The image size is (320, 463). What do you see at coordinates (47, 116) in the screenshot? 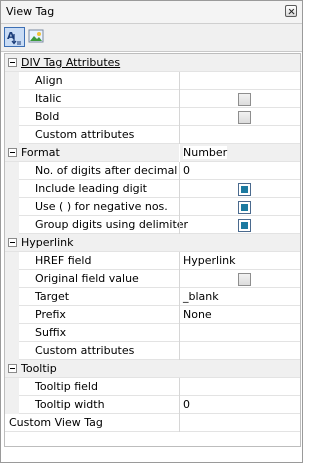
I see `property-name: Bold` at bounding box center [47, 116].